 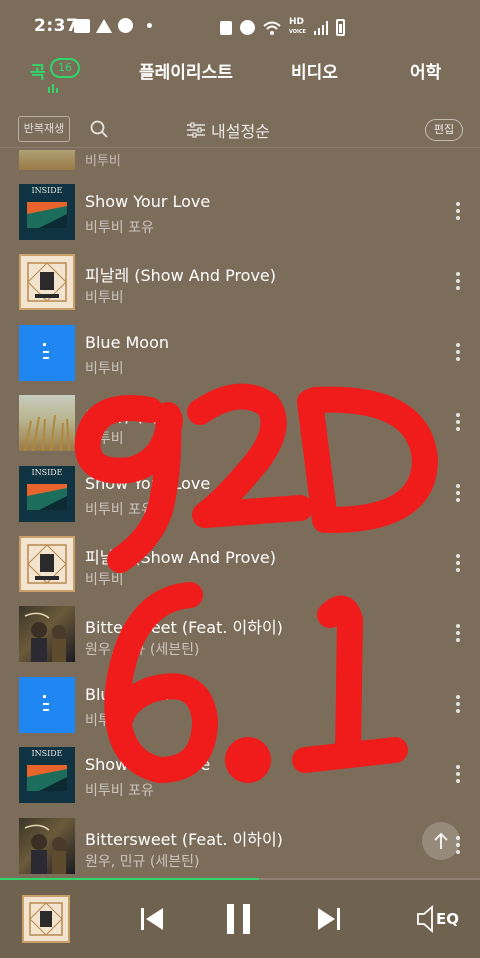 I want to click on edit-button: 편집, so click(x=444, y=130).